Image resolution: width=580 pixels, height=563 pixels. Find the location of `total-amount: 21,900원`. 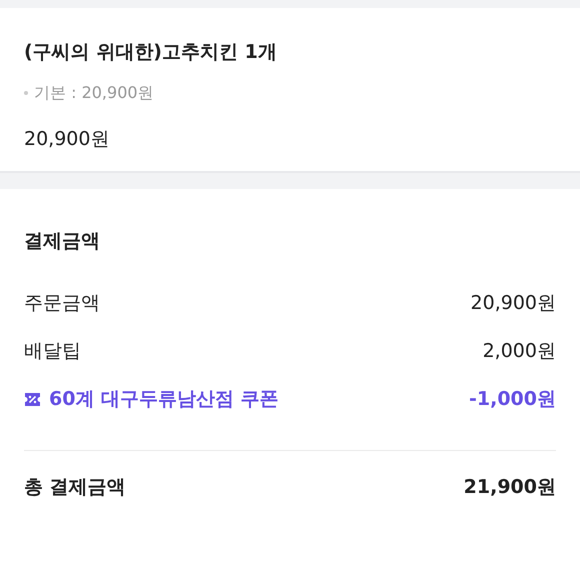

total-amount: 21,900원 is located at coordinates (510, 487).